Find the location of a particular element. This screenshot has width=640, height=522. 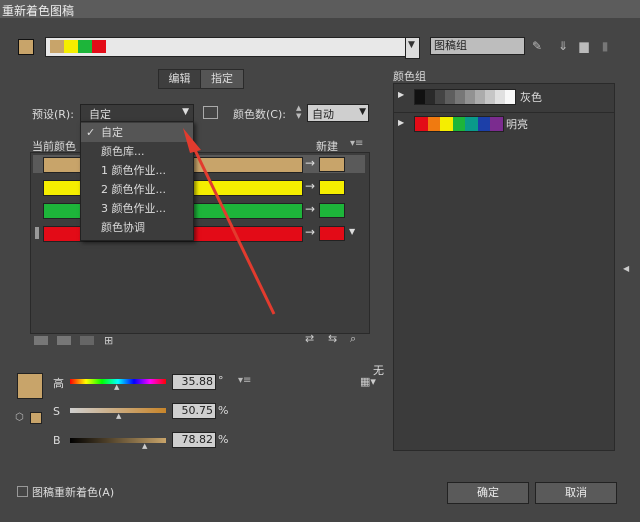

annotation-arrow is located at coordinates (229, 221).